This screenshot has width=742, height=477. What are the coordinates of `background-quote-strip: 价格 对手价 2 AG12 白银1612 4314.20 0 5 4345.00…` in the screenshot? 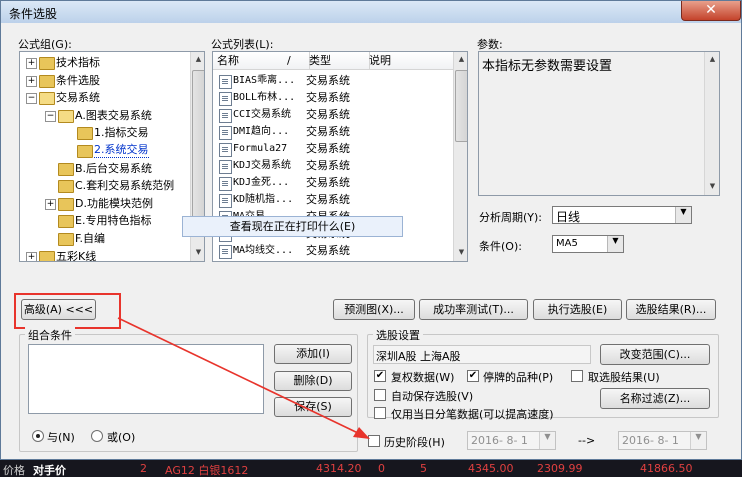 It's located at (371, 468).